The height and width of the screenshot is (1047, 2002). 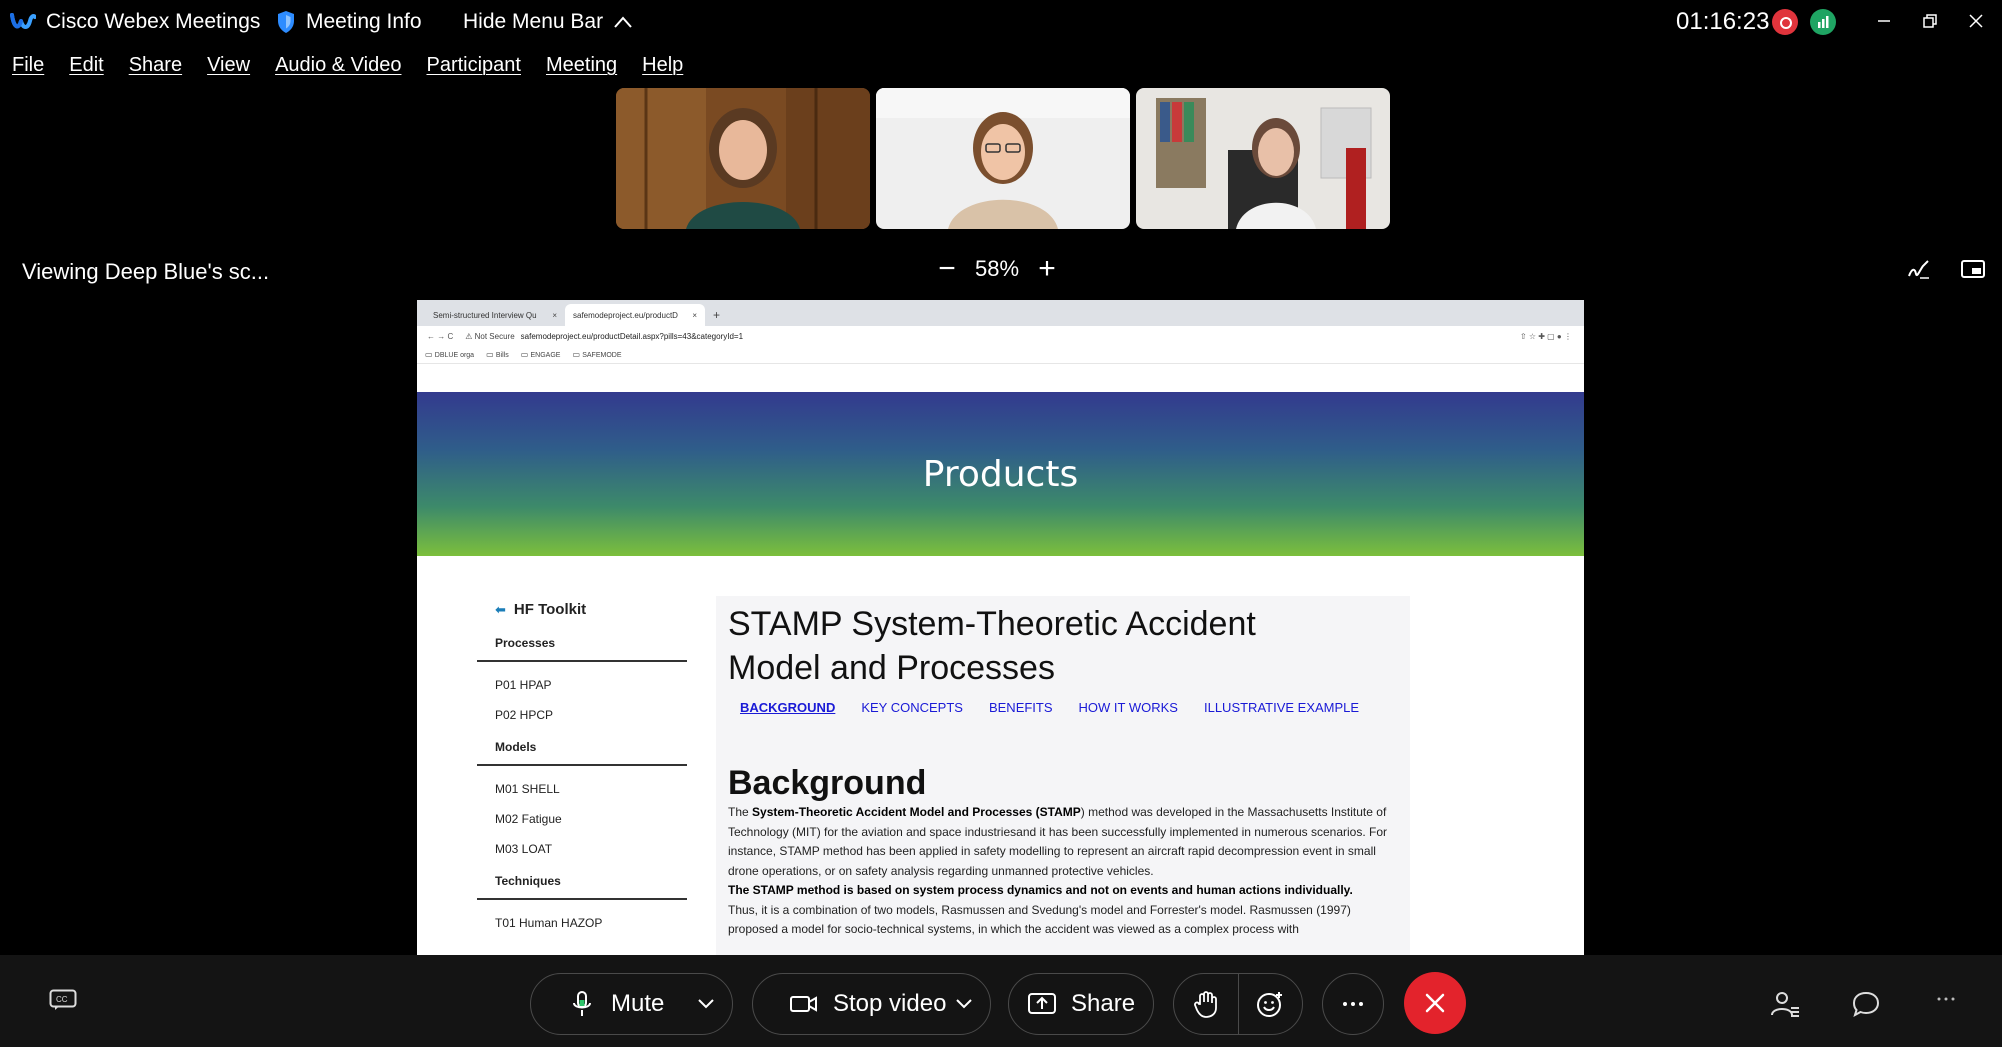 I want to click on close-icon, so click(x=1435, y=1003).